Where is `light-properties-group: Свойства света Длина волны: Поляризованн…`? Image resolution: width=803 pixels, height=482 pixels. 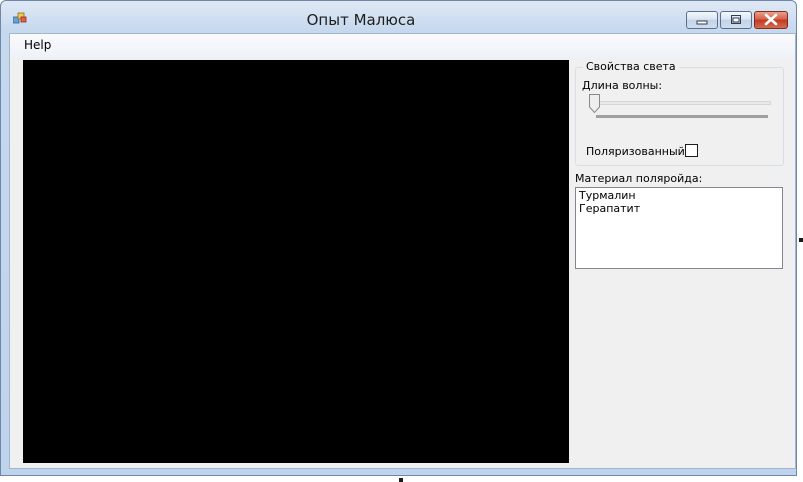 light-properties-group: Свойства света Длина волны: Поляризованн… is located at coordinates (679, 113).